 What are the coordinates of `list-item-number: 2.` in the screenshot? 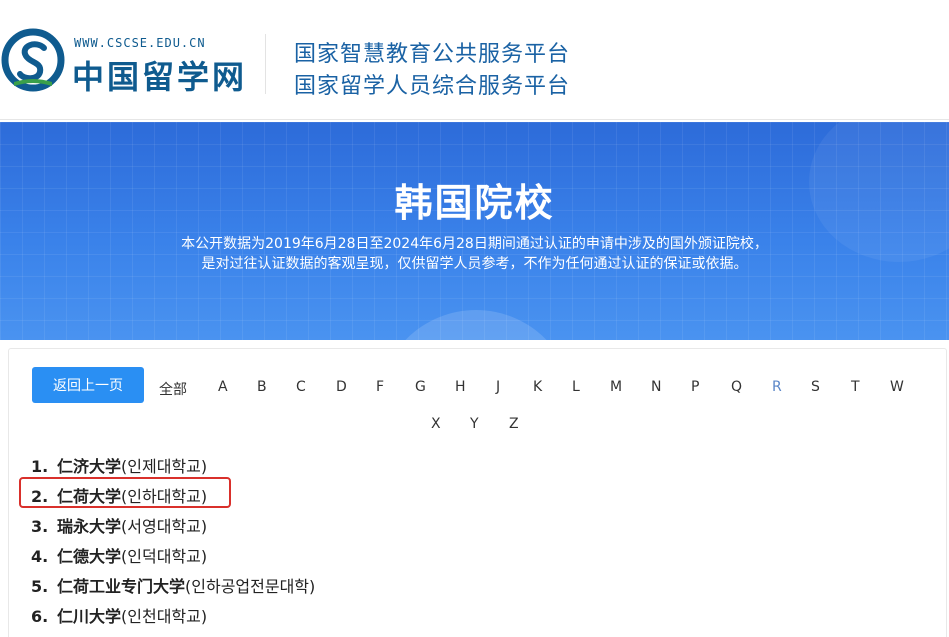 It's located at (40, 496).